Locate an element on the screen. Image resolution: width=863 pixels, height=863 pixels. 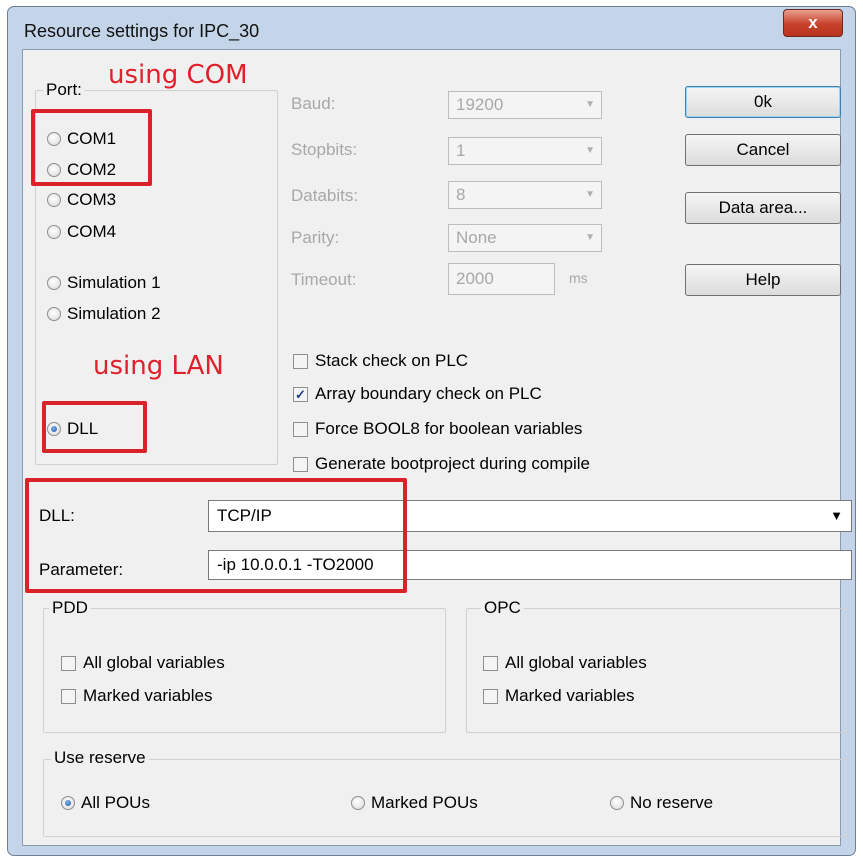
check-bootproject-box is located at coordinates (300, 464).